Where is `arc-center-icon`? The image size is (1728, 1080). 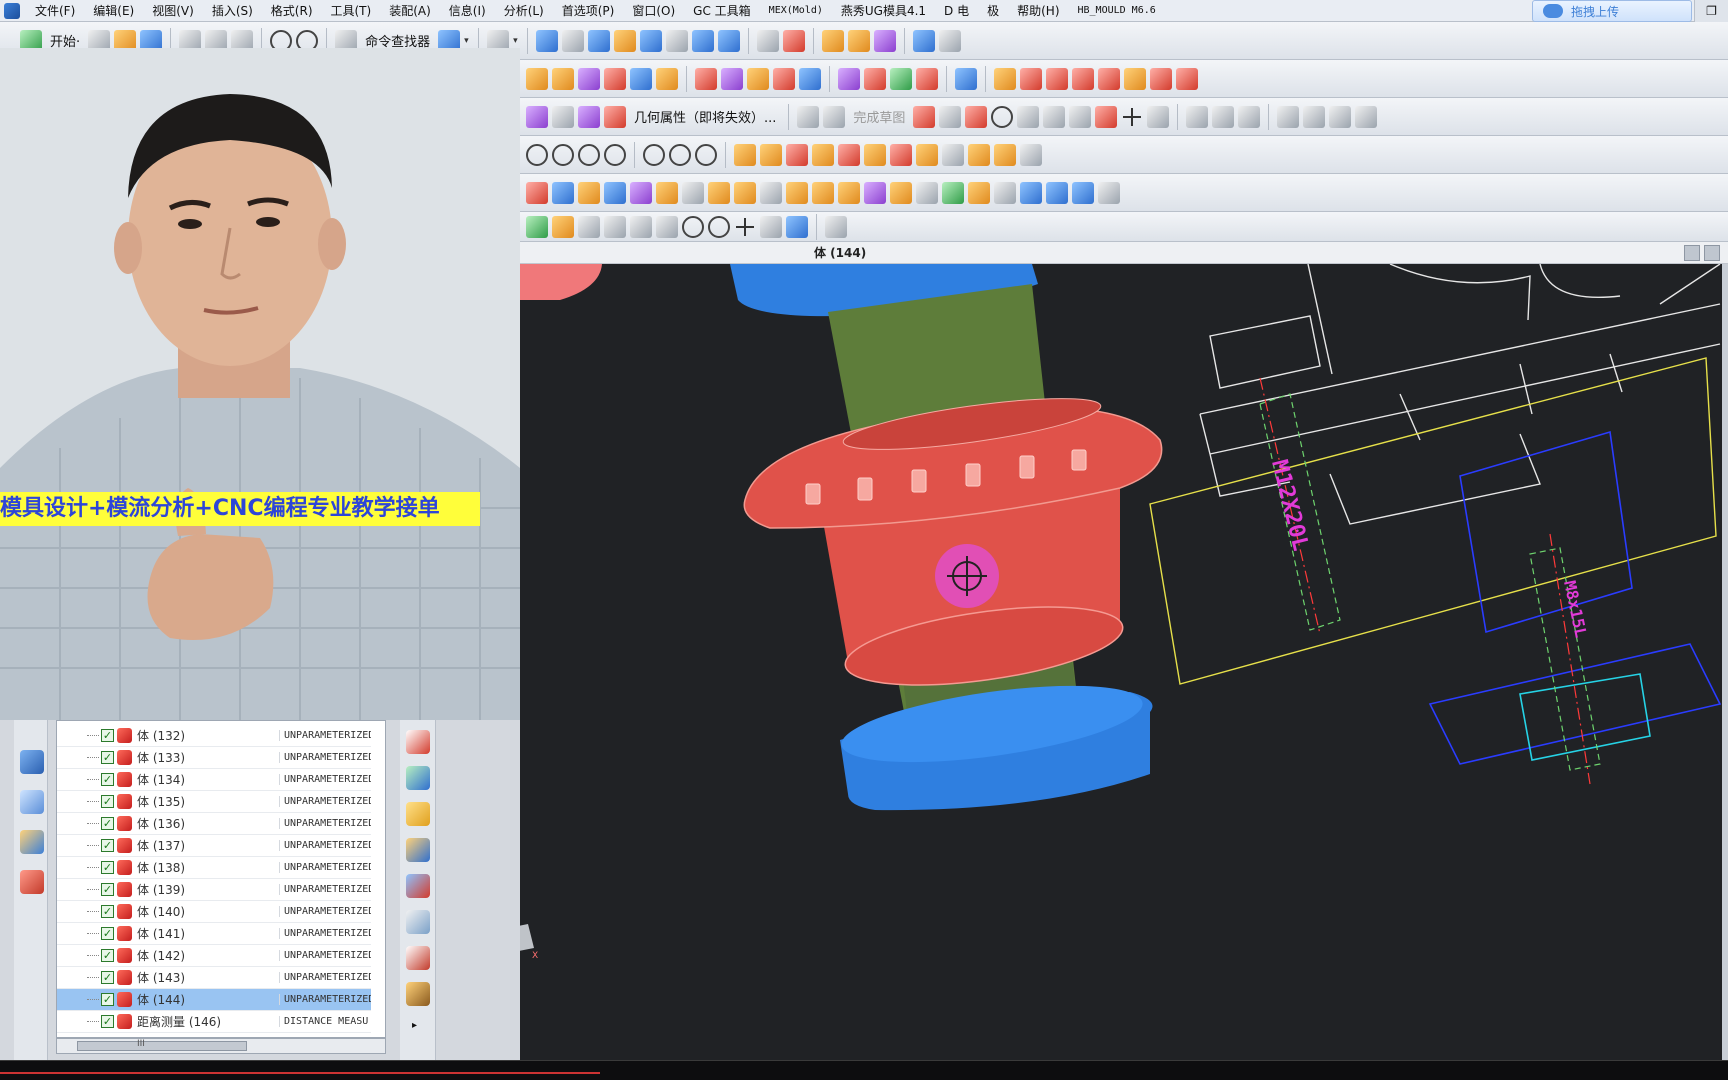
arc-center-icon is located at coordinates (537, 154).